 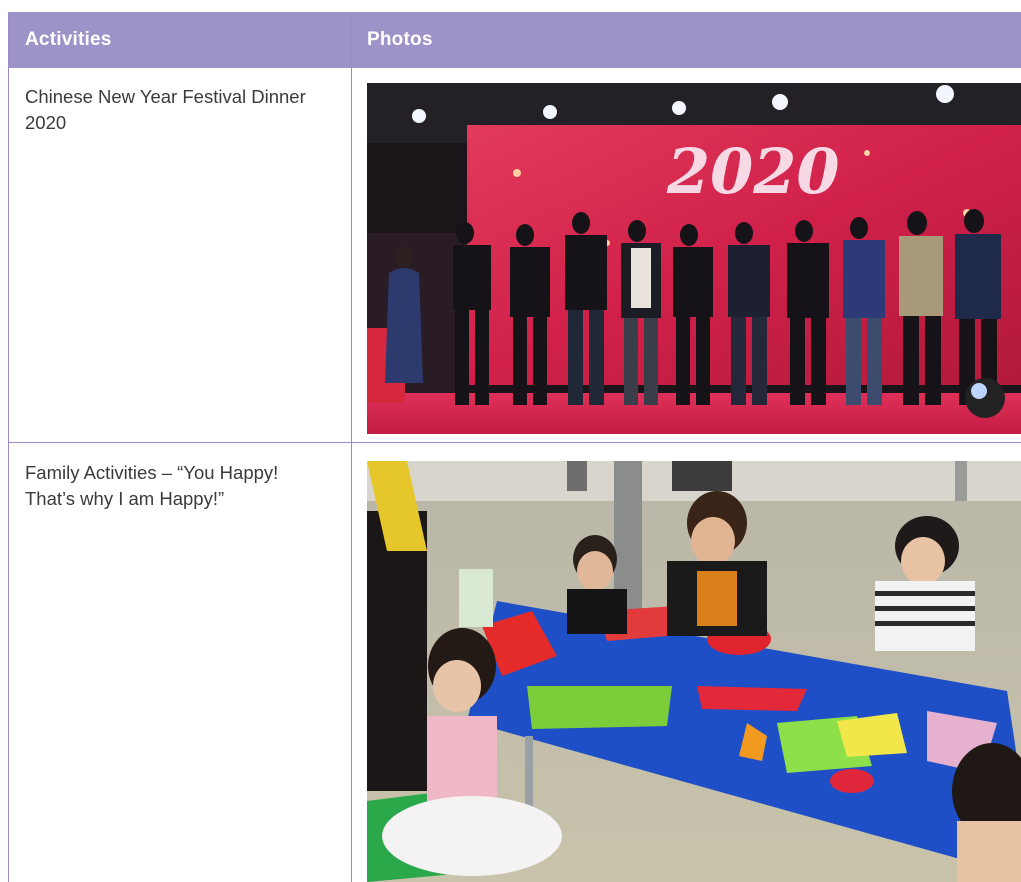 What do you see at coordinates (515, 442) in the screenshot?
I see `row-divider` at bounding box center [515, 442].